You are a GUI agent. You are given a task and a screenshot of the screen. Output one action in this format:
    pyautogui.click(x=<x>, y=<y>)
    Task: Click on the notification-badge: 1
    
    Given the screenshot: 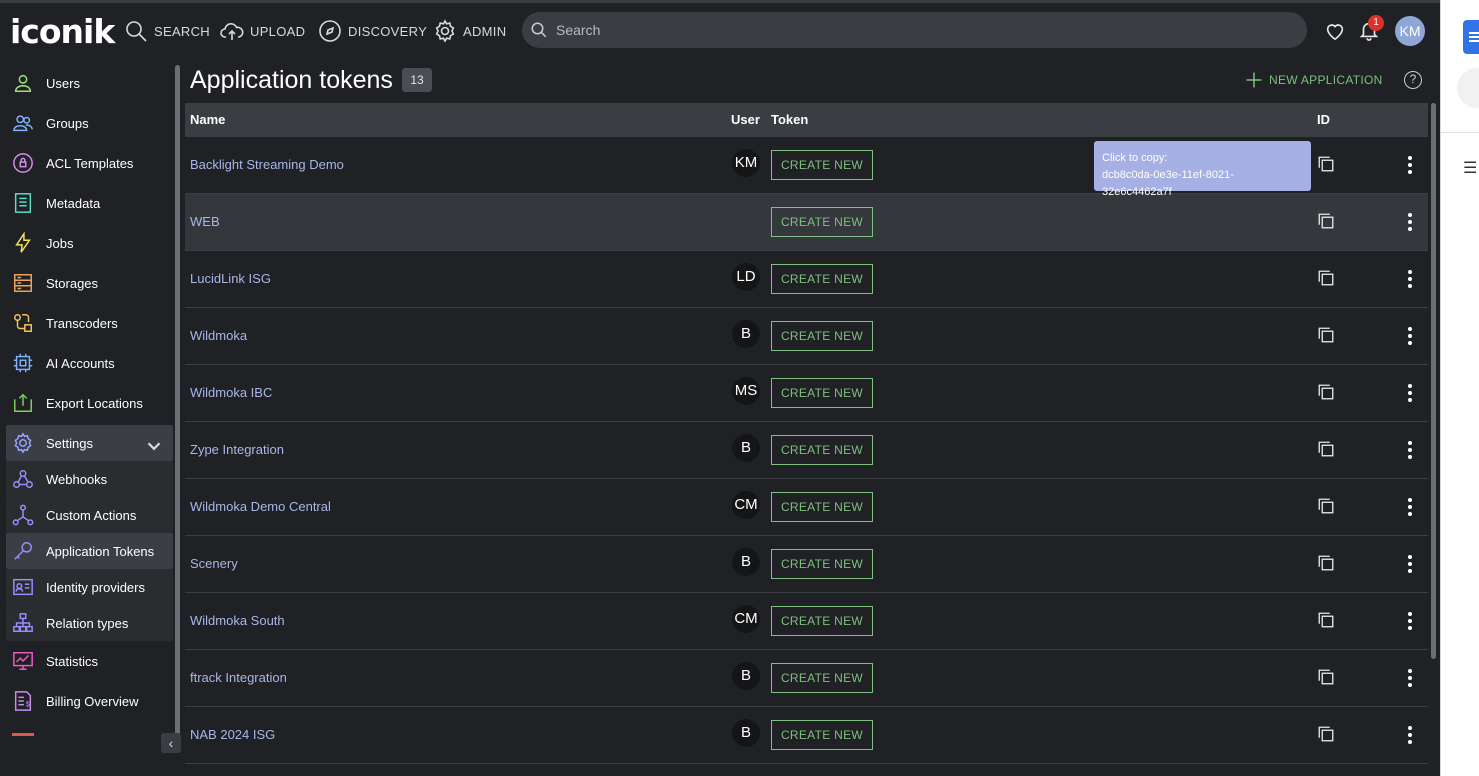 What is the action you would take?
    pyautogui.click(x=1376, y=23)
    